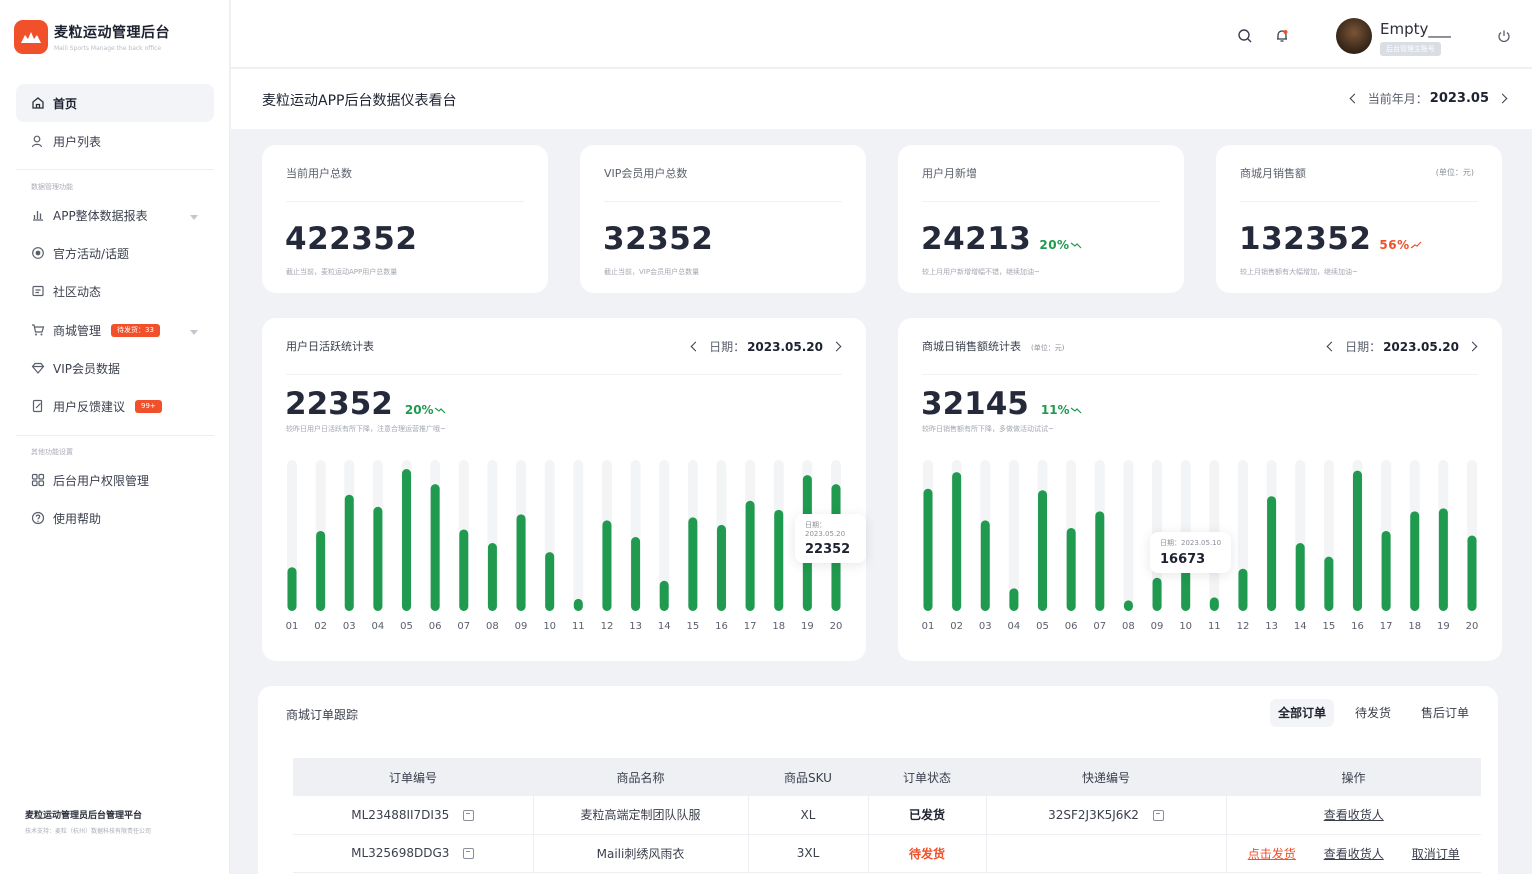 The height and width of the screenshot is (874, 1532). What do you see at coordinates (652, 272) in the screenshot?
I see `stat-desc: 截止当前，VIP会员用户总数量` at bounding box center [652, 272].